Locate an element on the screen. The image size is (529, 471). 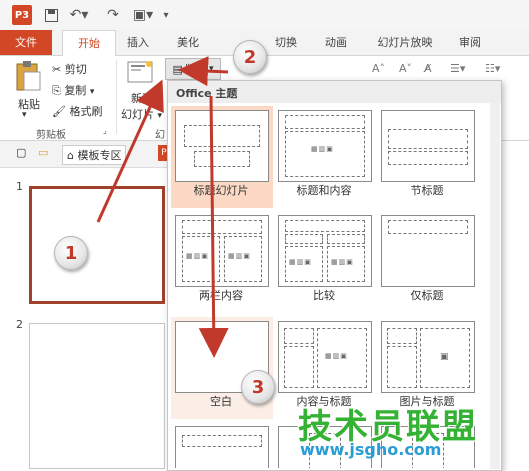
layout-label: 仅标题 is located at coordinates (427, 295).